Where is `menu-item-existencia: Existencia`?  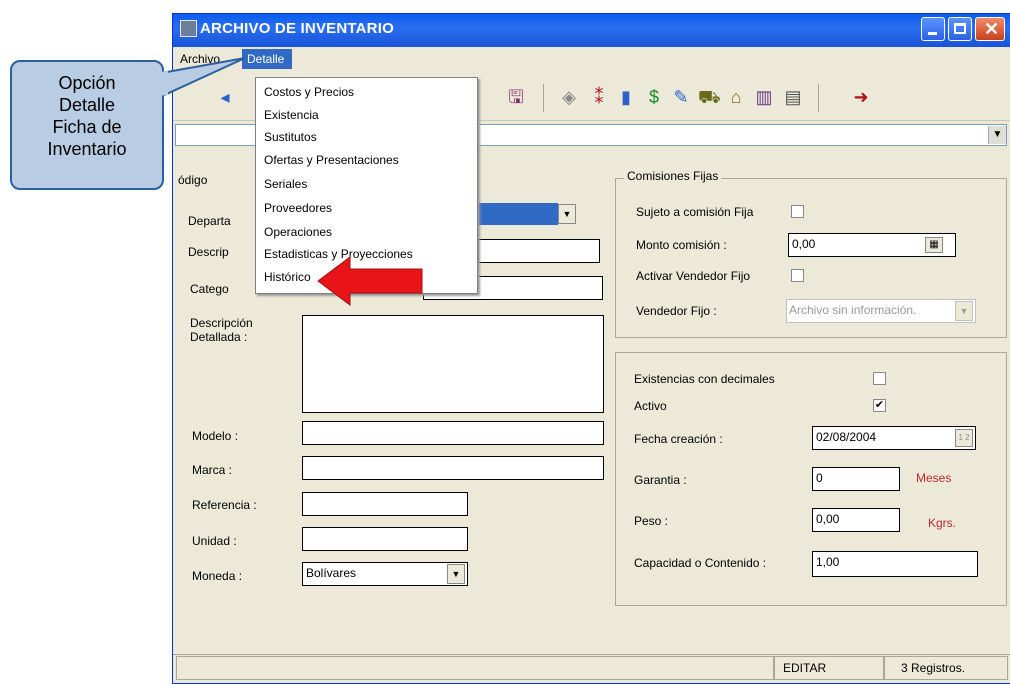 menu-item-existencia: Existencia is located at coordinates (291, 115).